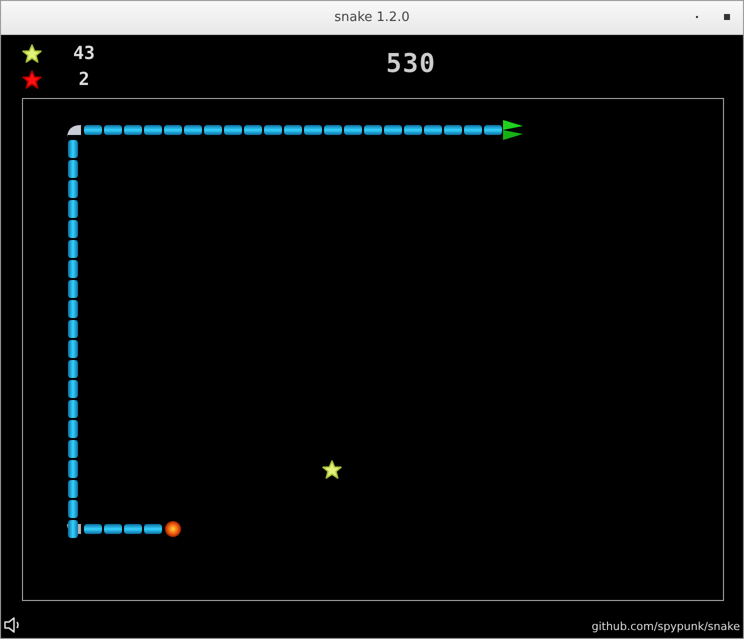 The height and width of the screenshot is (639, 744). Describe the element at coordinates (666, 626) in the screenshot. I see `github-link: github.com/spypunk/snake` at that location.